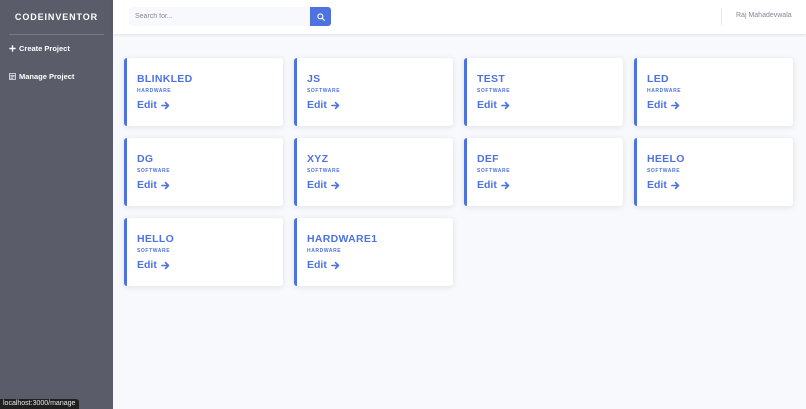 Image resolution: width=806 pixels, height=409 pixels. Describe the element at coordinates (713, 172) in the screenshot. I see `project-card: HEELO SOFTWARE Edit` at that location.